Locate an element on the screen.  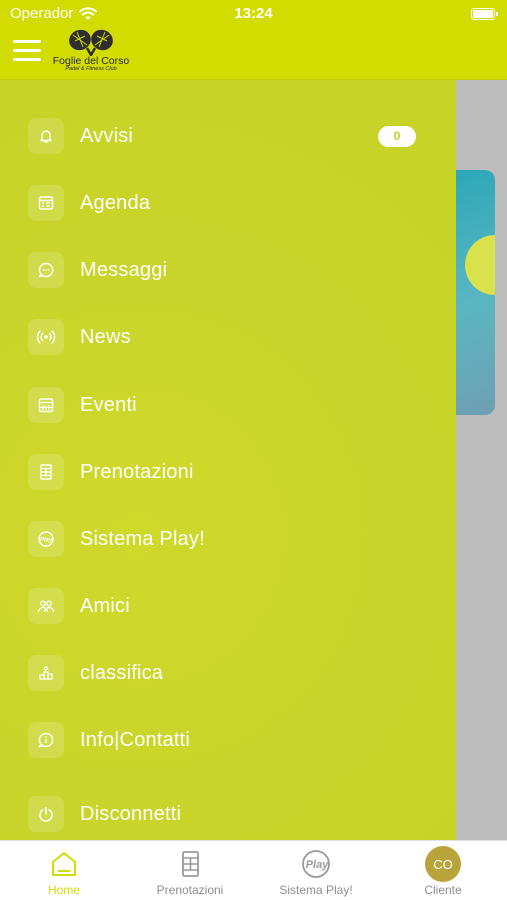
home-icon is located at coordinates (64, 864).